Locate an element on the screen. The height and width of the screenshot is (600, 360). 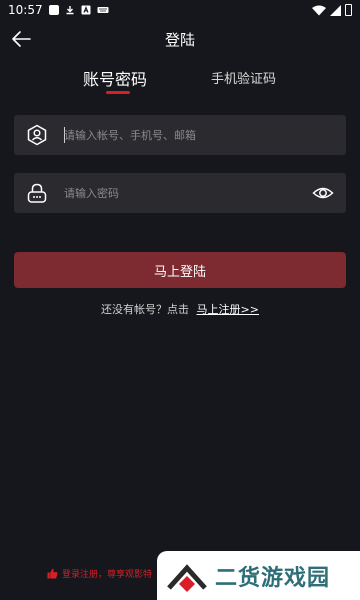
site-watermark: 二货游戏园 is located at coordinates (258, 575).